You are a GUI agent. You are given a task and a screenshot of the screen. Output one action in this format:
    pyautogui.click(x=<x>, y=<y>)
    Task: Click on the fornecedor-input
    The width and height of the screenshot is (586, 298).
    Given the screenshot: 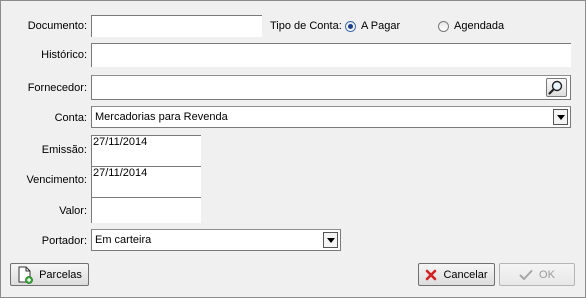 What is the action you would take?
    pyautogui.click(x=331, y=87)
    